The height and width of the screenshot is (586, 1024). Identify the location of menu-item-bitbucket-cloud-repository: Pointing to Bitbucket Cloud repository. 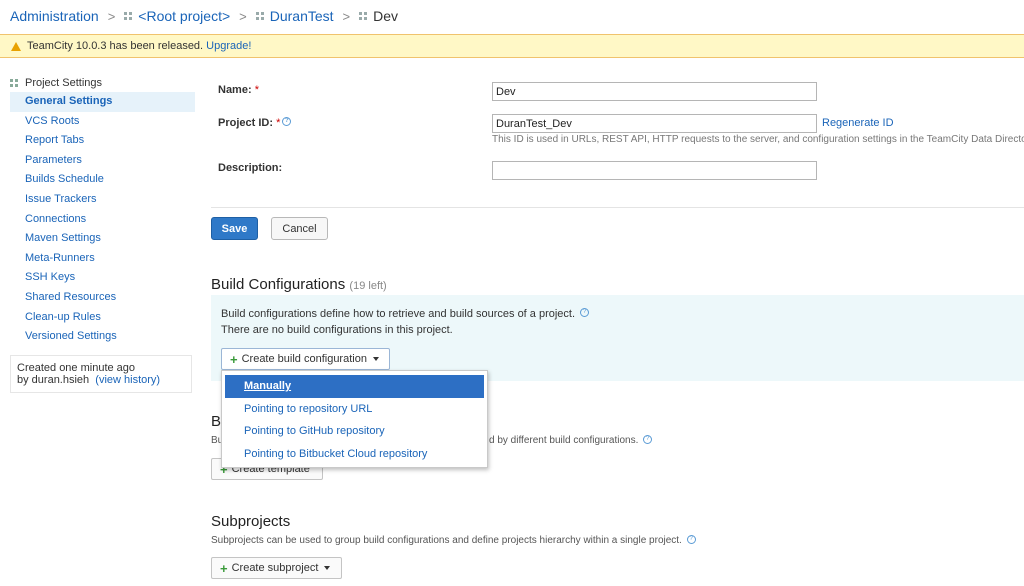
(354, 454).